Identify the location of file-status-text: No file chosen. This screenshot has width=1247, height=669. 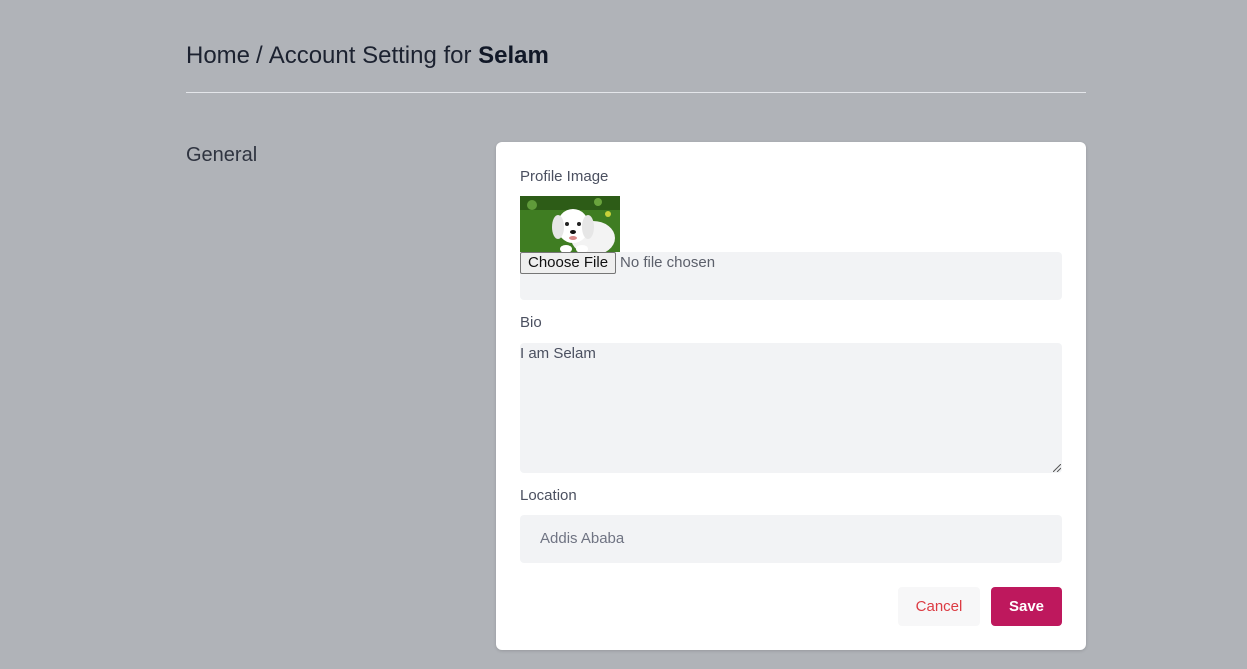
(668, 262).